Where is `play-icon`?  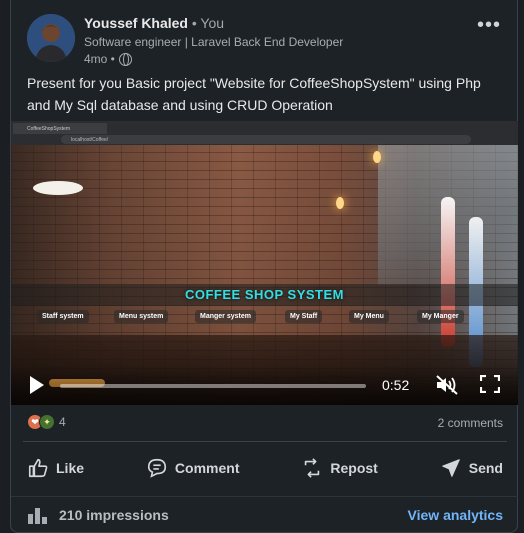
play-icon is located at coordinates (37, 385).